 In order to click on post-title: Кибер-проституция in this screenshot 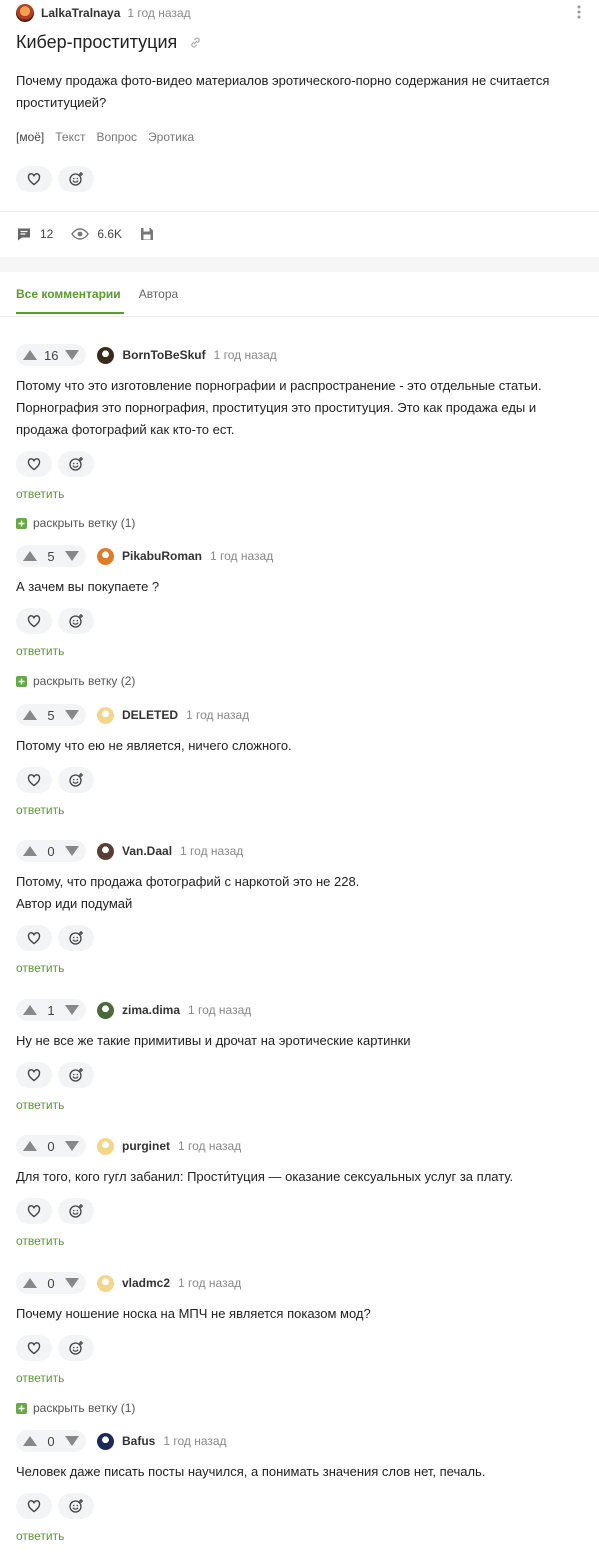, I will do `click(96, 42)`.